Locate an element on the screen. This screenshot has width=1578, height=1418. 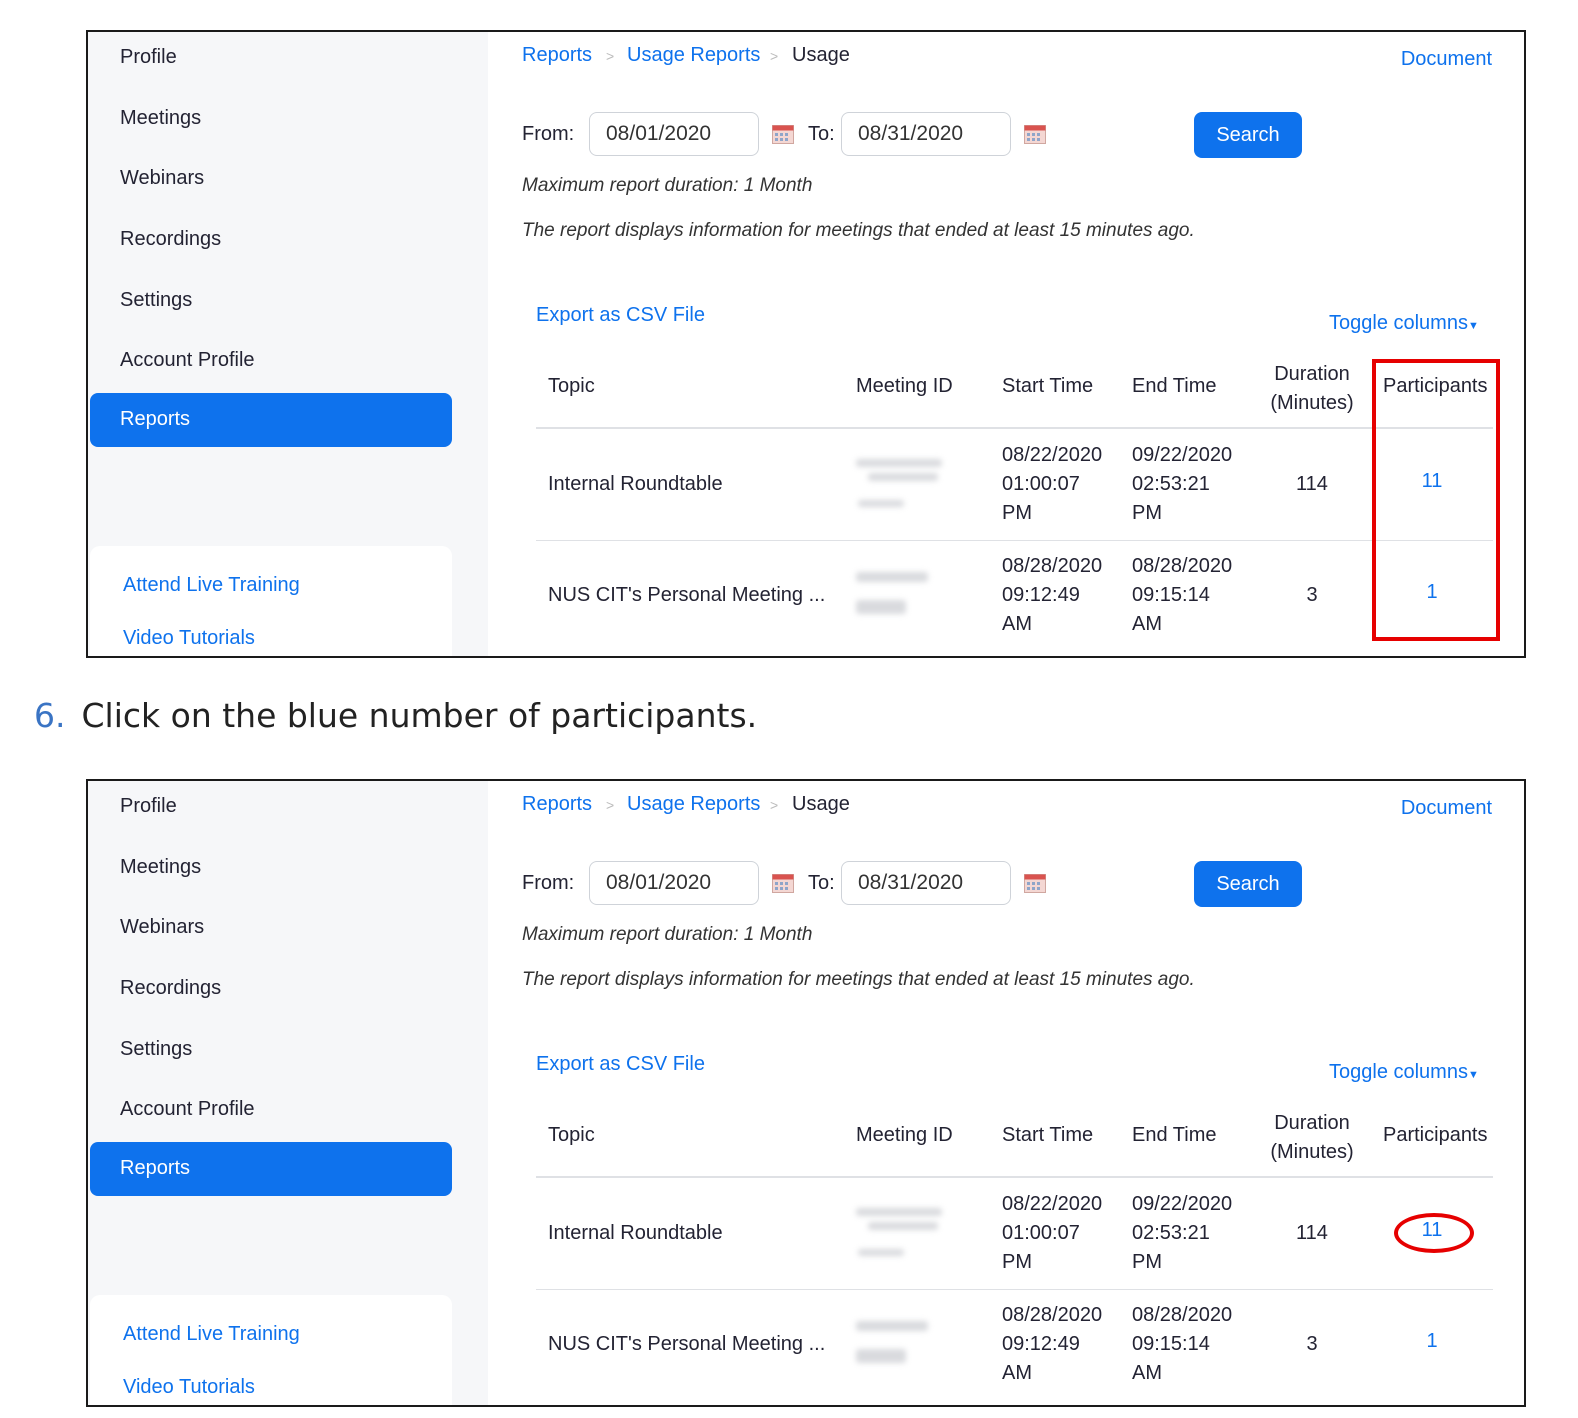
row-end-time: 08/28/2020 09:15:14 AM is located at coordinates (1182, 1344).